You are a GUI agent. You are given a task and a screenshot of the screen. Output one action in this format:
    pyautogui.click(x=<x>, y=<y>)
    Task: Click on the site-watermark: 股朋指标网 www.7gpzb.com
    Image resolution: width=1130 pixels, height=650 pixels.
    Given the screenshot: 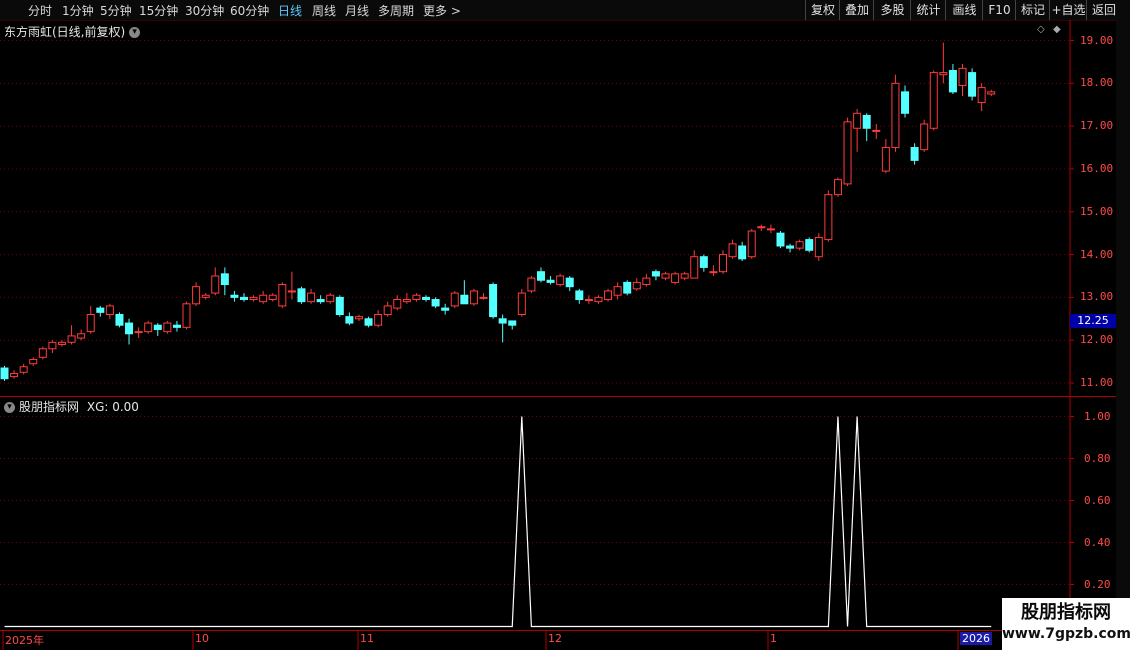 What is the action you would take?
    pyautogui.click(x=1066, y=624)
    